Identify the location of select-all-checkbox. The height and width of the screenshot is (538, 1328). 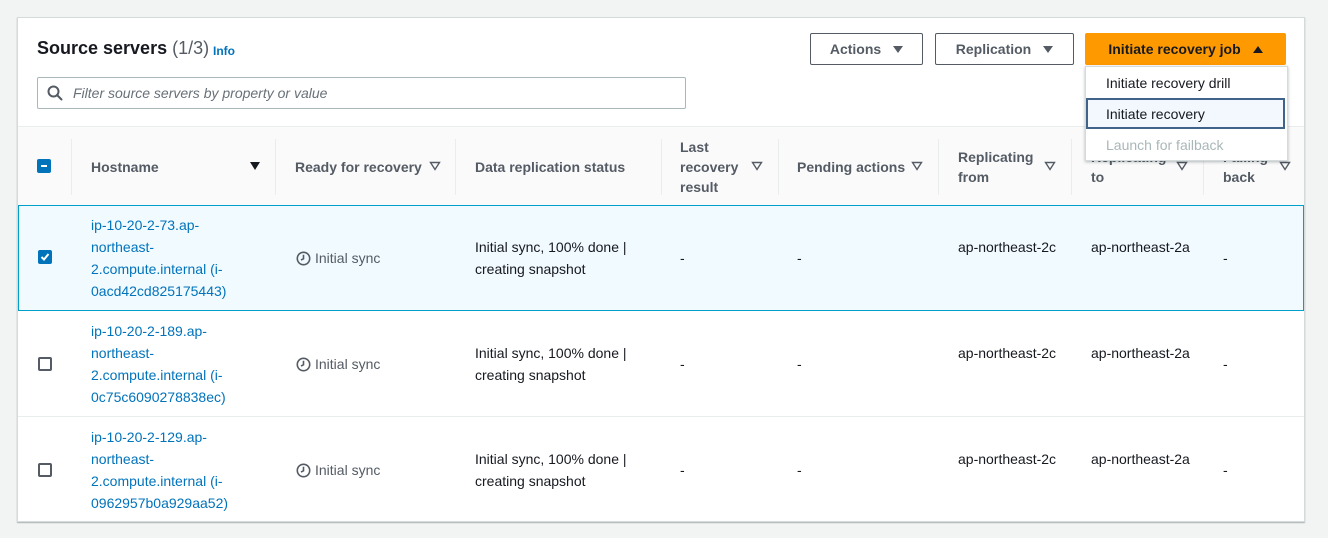
(44, 166).